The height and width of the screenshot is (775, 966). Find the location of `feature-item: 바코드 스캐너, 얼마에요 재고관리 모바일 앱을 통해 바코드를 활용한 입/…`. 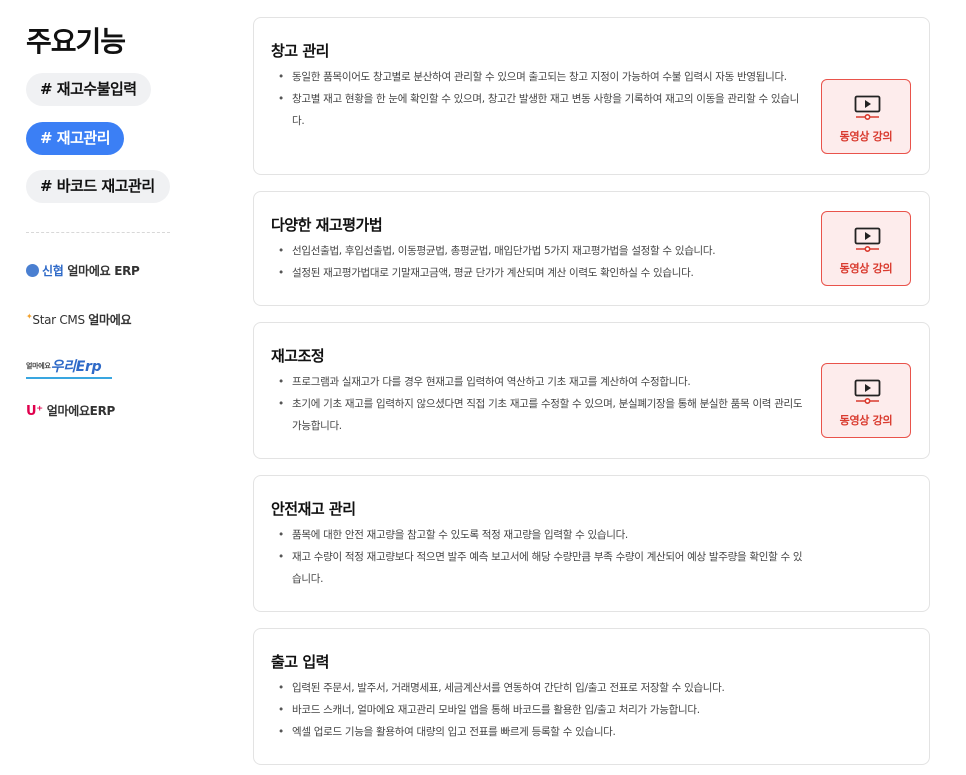

feature-item: 바코드 스캐너, 얼마에요 재고관리 모바일 앱을 통해 바코드를 활용한 입/… is located at coordinates (558, 710).